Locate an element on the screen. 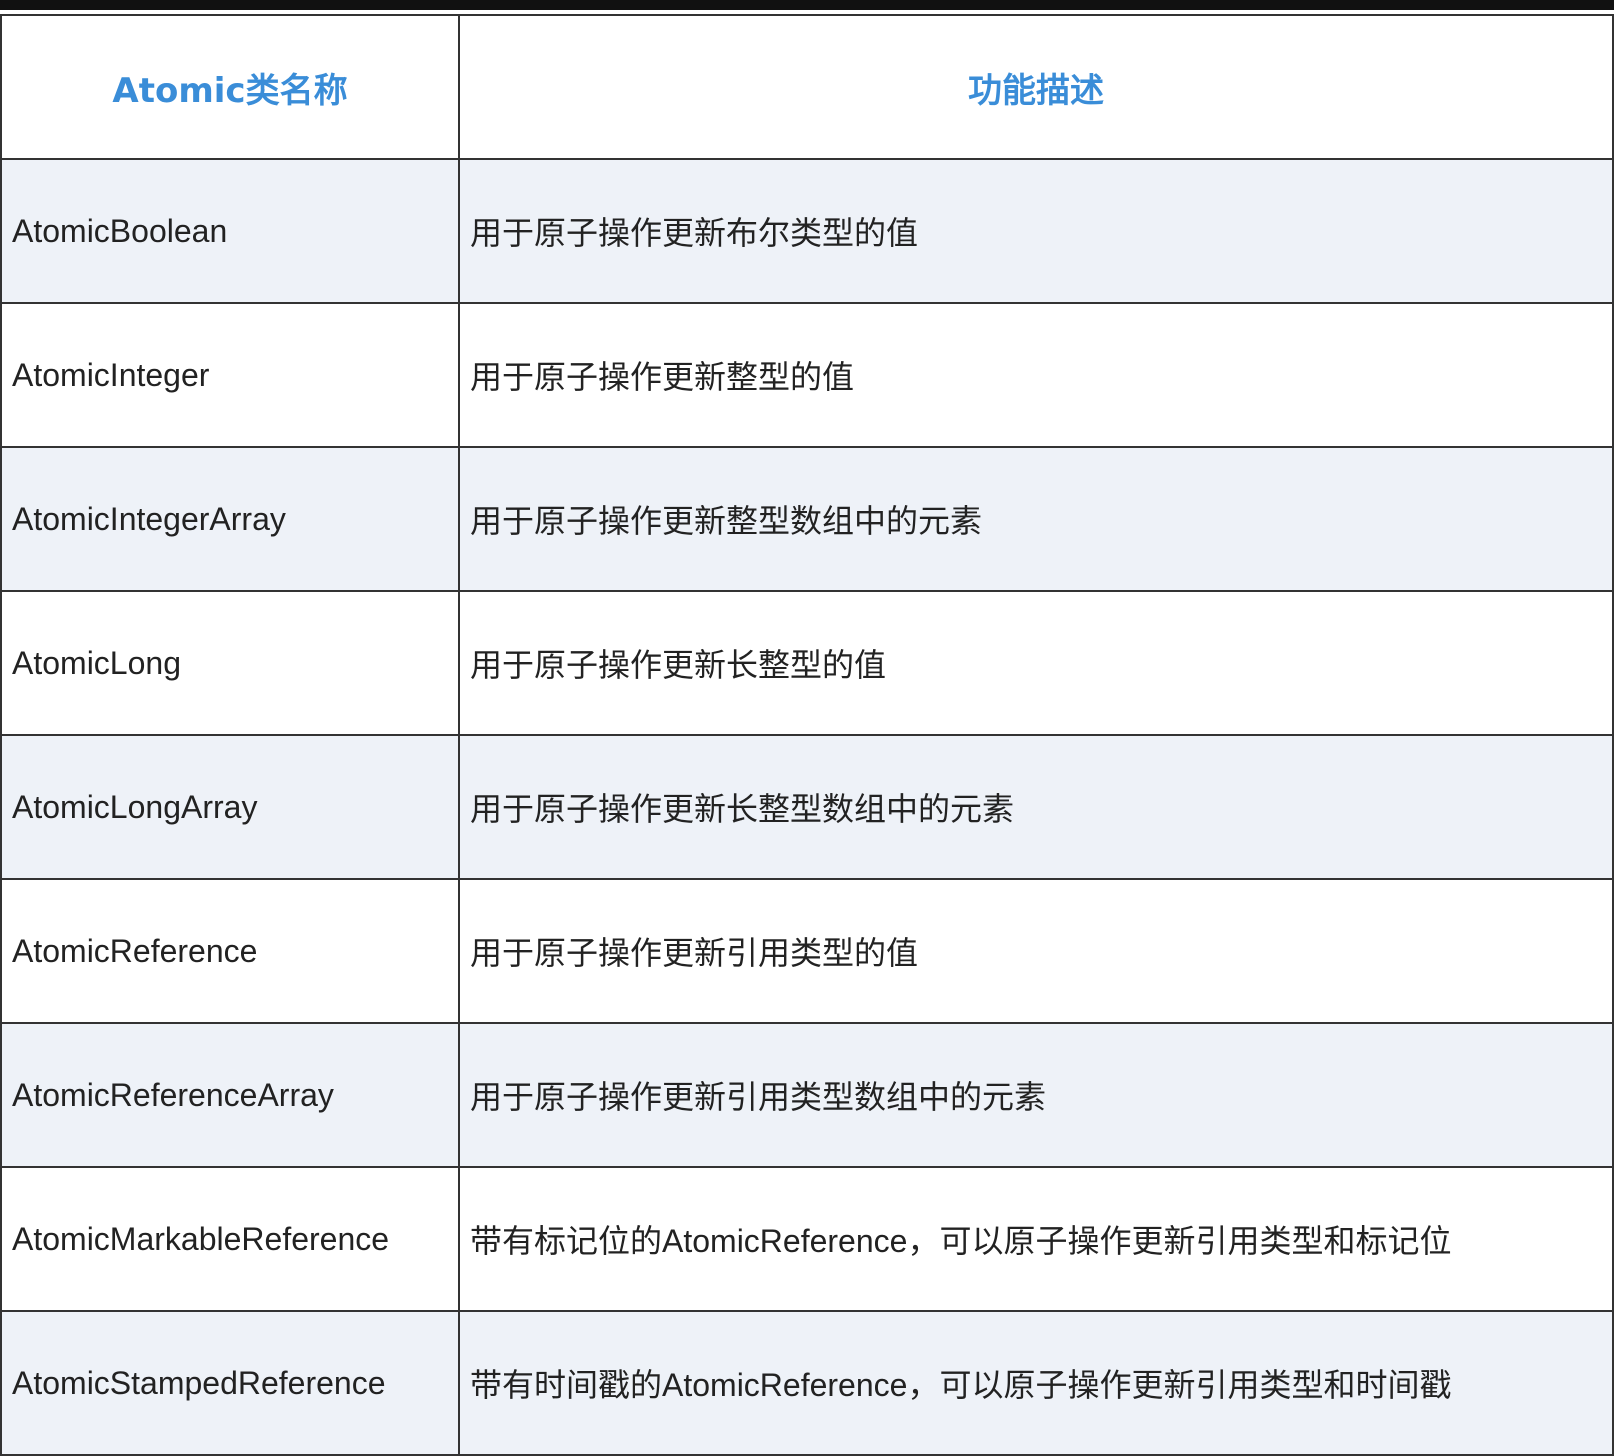  table-row: AtomicInteger 用于原子操作更新整型的值 is located at coordinates (807, 375).